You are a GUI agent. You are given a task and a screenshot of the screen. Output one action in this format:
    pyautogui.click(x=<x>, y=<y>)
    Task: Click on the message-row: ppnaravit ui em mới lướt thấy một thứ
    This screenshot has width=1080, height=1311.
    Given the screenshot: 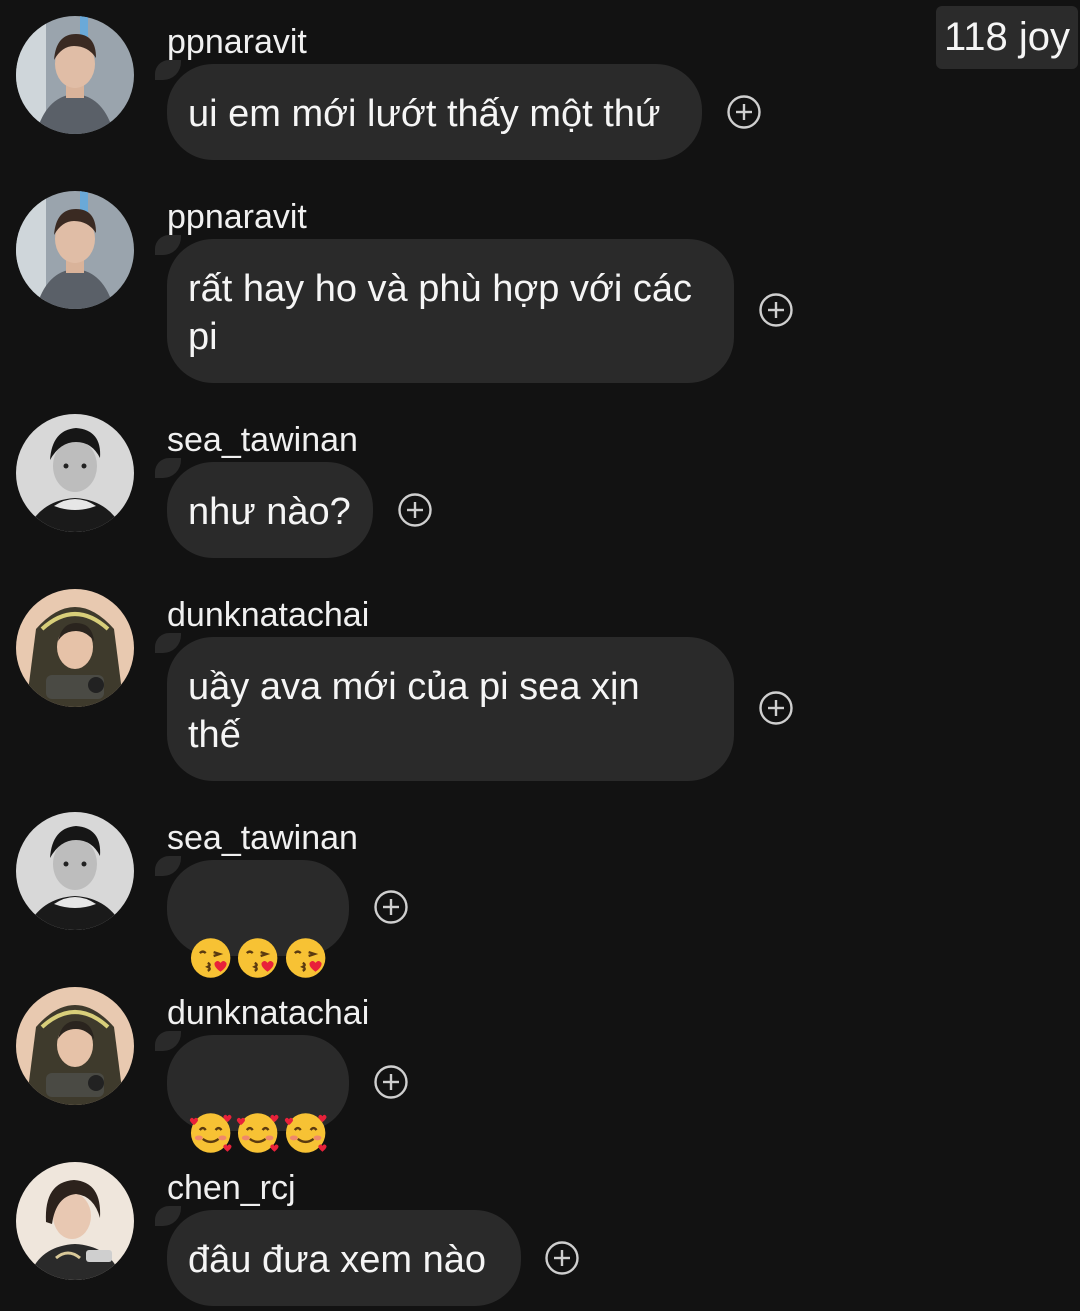 What is the action you would take?
    pyautogui.click(x=540, y=88)
    